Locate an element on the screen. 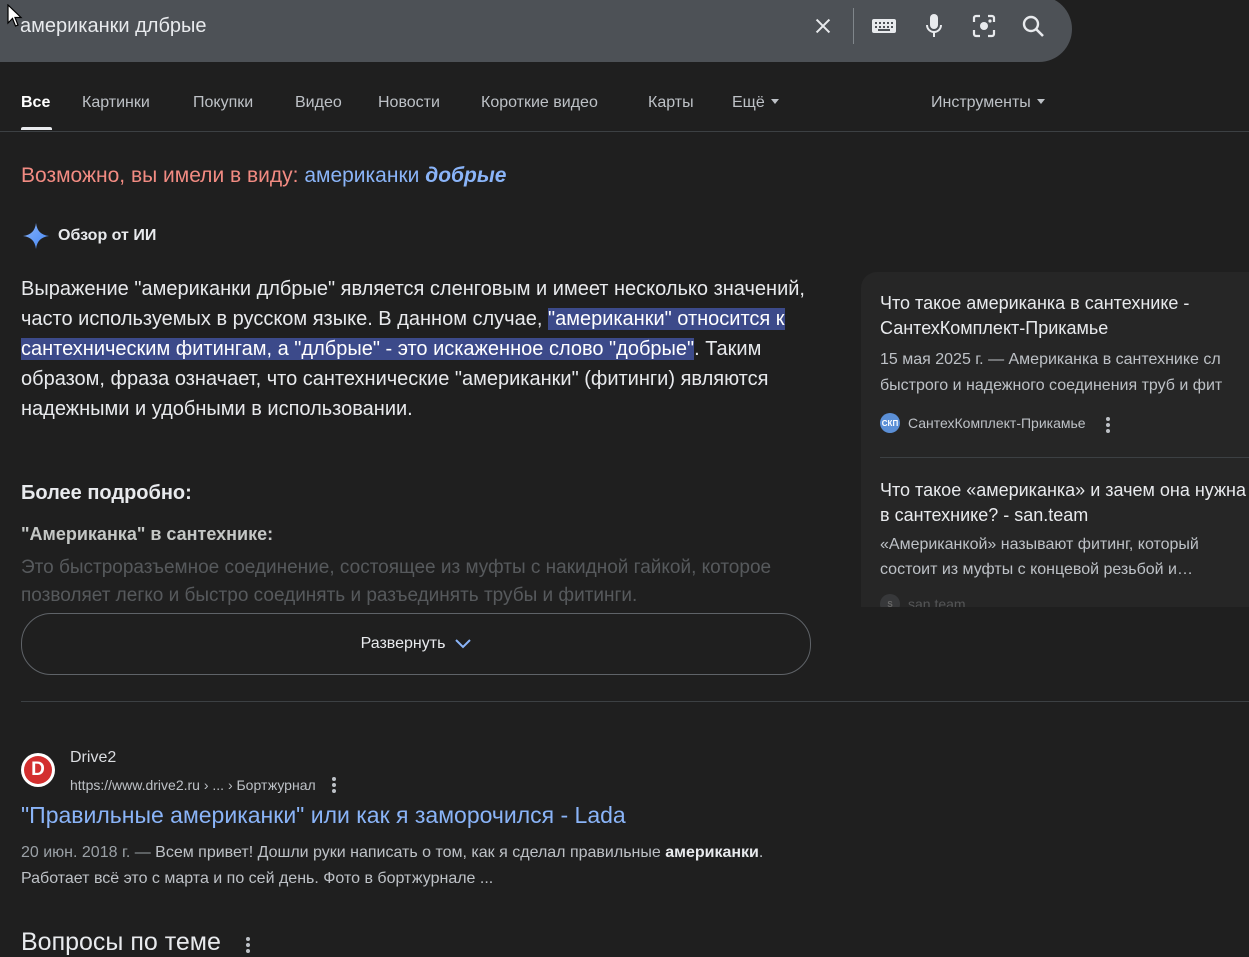  favicon-letter: D is located at coordinates (38, 770).